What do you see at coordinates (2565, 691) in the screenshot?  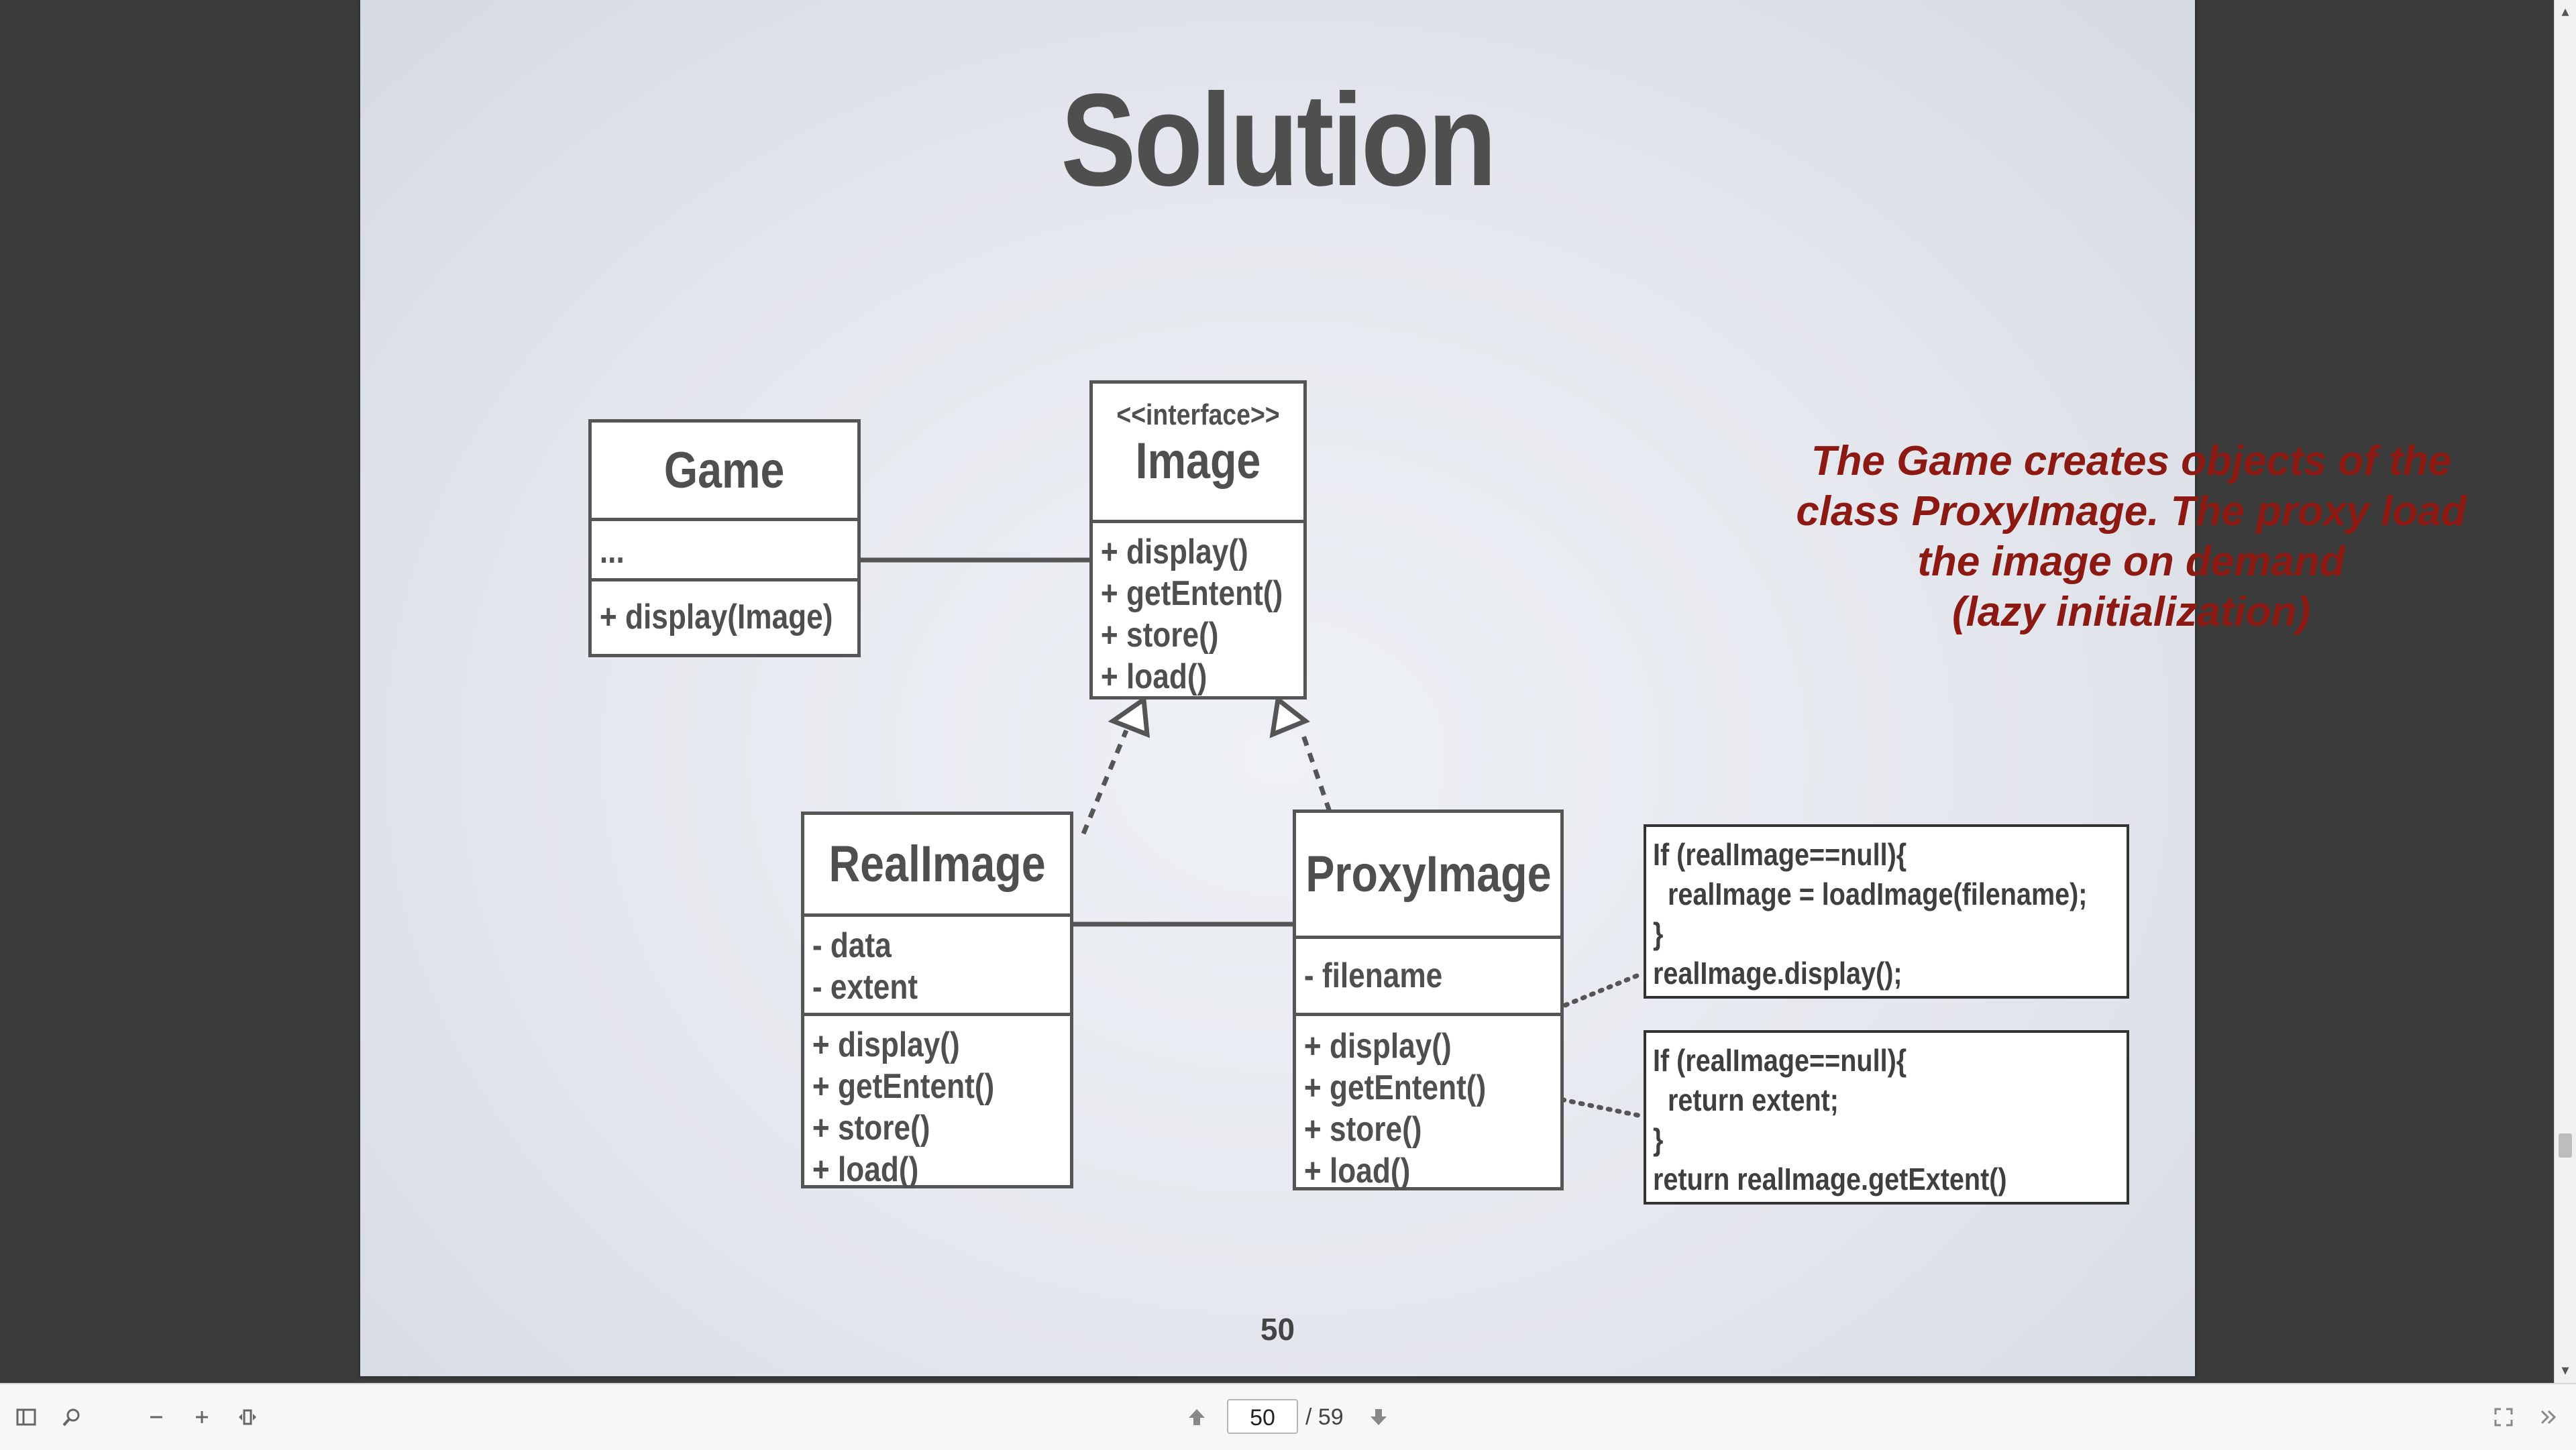 I see `vertical-scrollbar: ▴ ▾` at bounding box center [2565, 691].